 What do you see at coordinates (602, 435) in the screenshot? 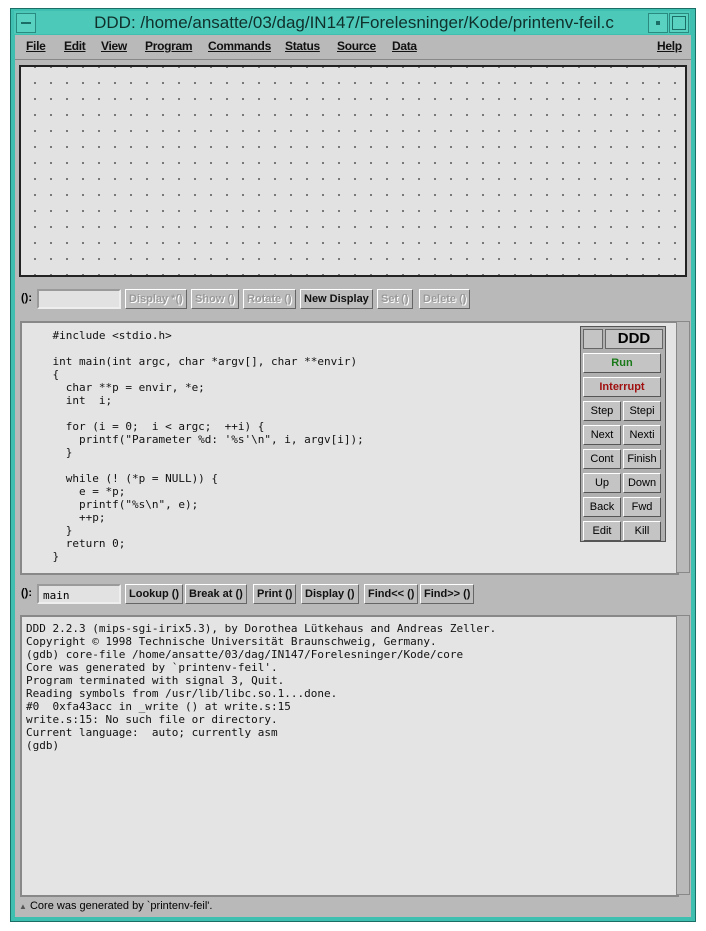
I see `next-button: Next` at bounding box center [602, 435].